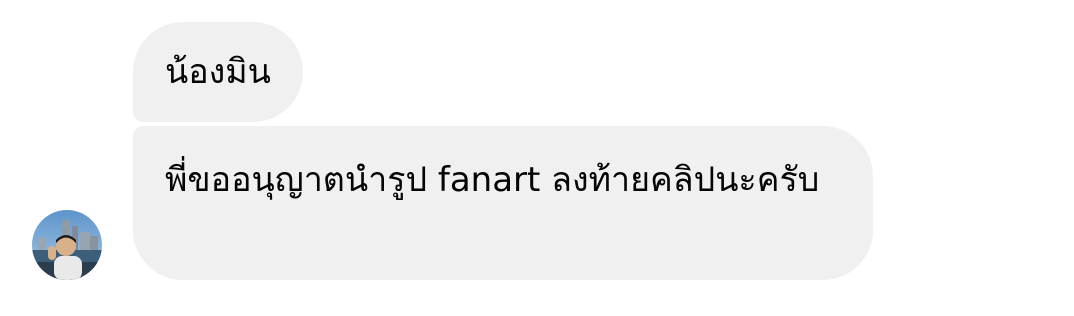 The image size is (1074, 316). I want to click on message-bubble: น้องมิน, so click(218, 72).